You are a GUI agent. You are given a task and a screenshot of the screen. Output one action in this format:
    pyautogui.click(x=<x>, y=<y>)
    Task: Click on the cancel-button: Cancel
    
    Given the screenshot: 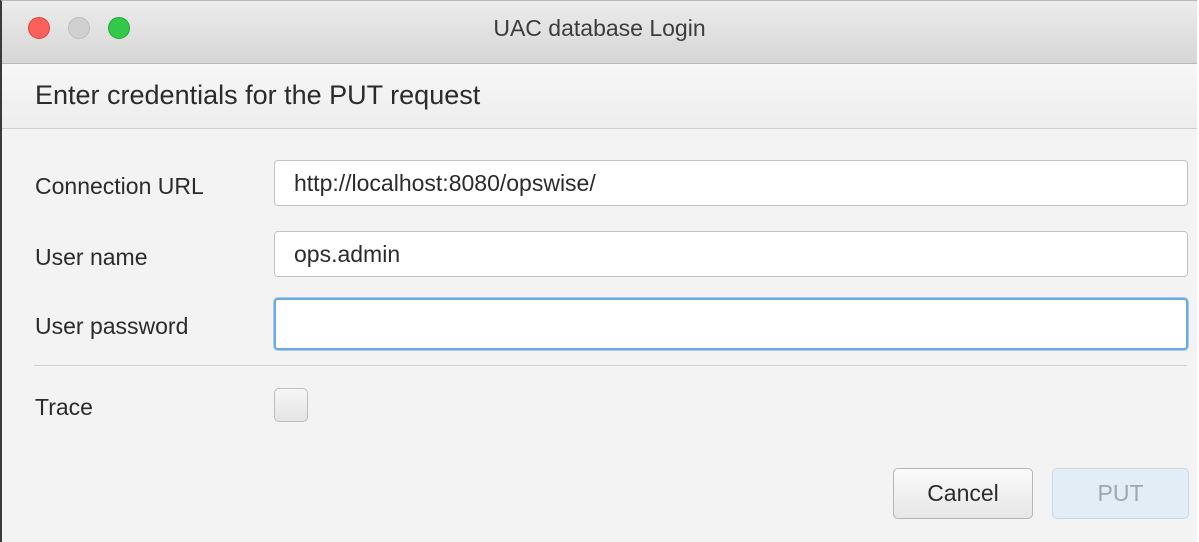 What is the action you would take?
    pyautogui.click(x=963, y=493)
    